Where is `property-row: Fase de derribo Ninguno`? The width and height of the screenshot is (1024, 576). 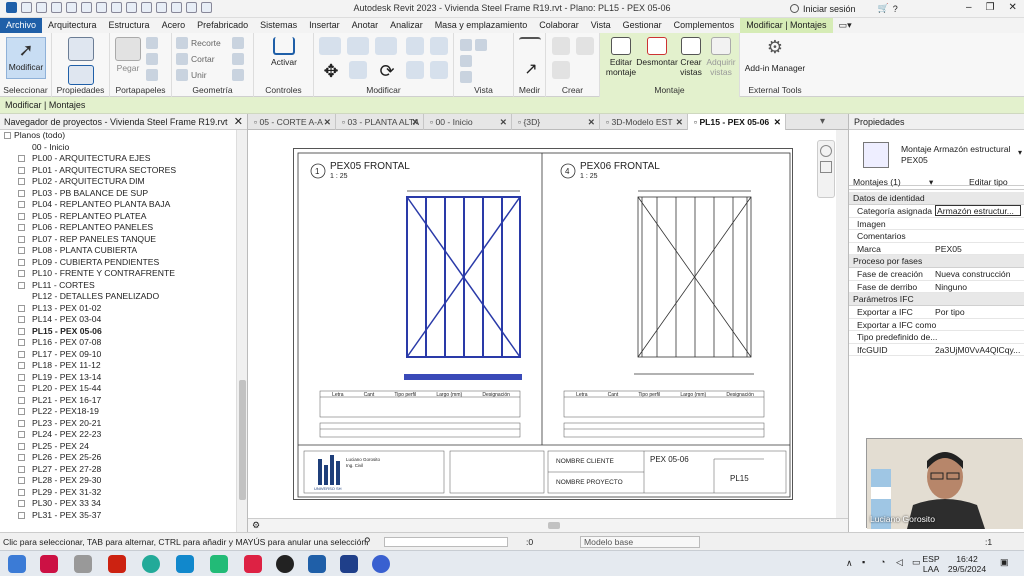 property-row: Fase de derribo Ninguno is located at coordinates (936, 287).